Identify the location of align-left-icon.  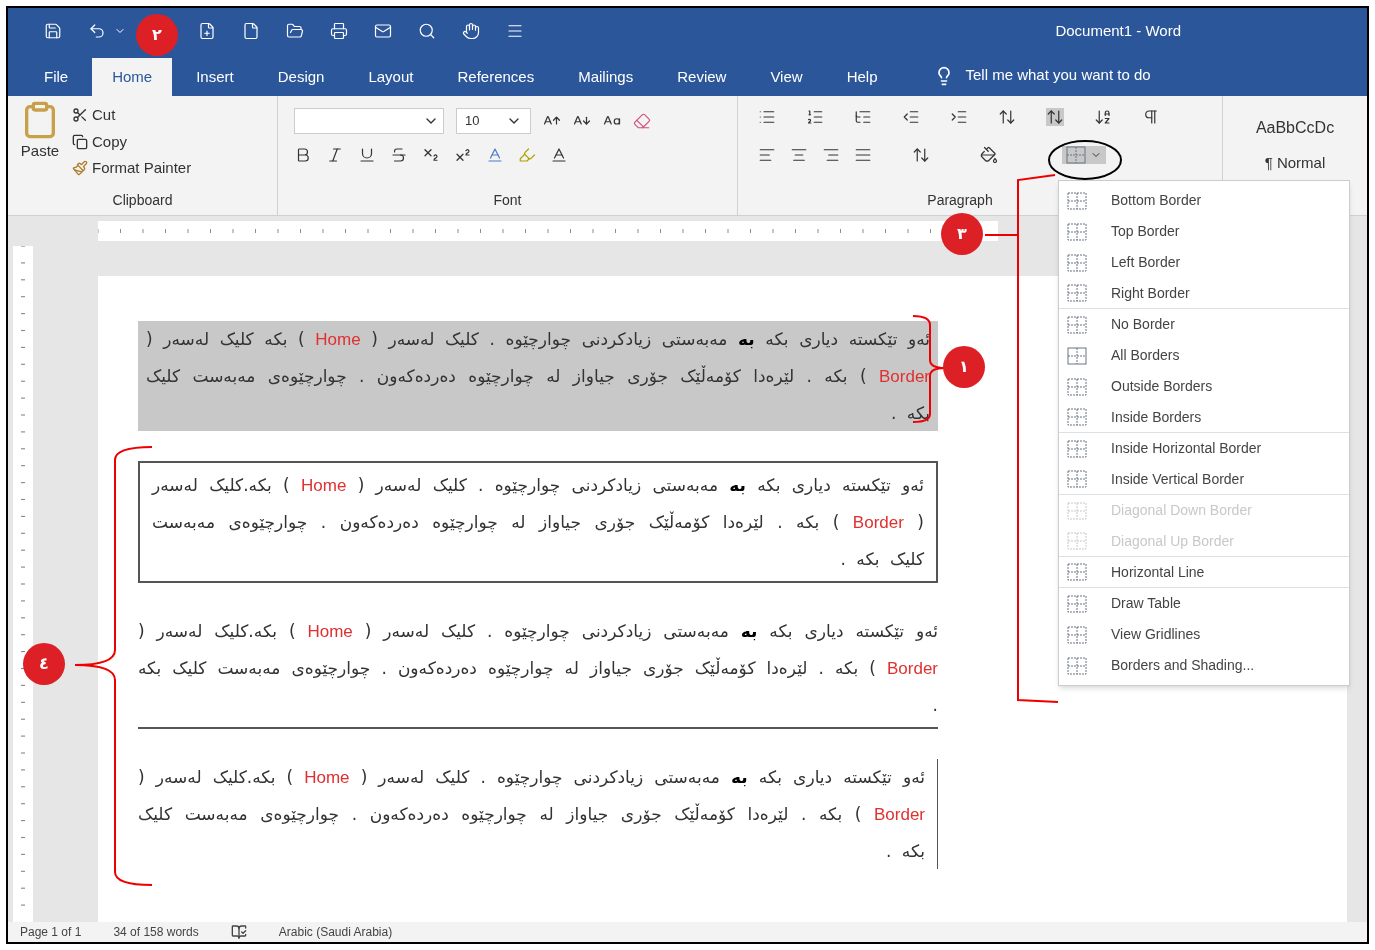
(767, 155).